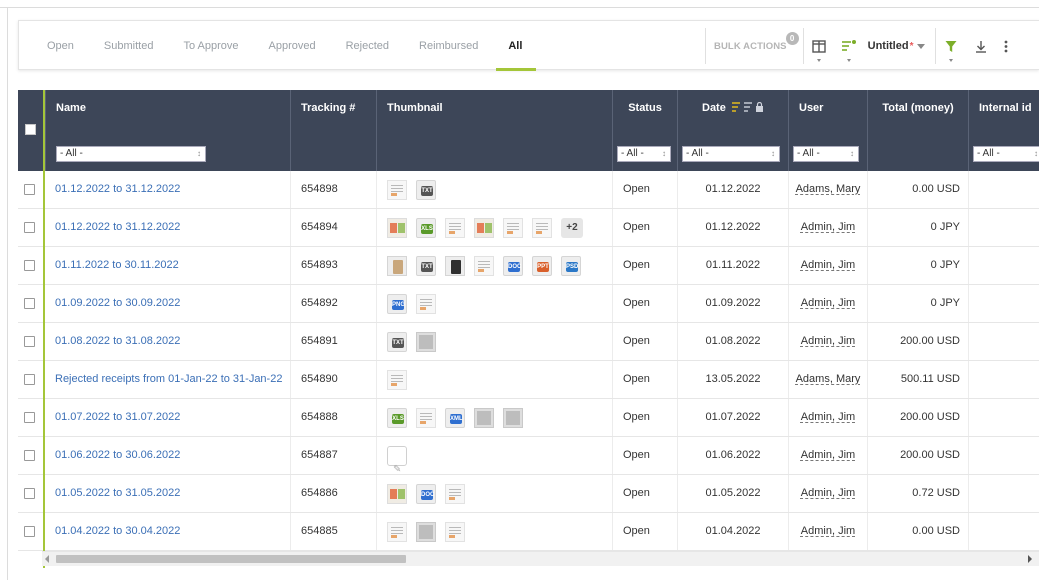 The height and width of the screenshot is (580, 1039). What do you see at coordinates (455, 418) in the screenshot?
I see `file-xml-icon: XML` at bounding box center [455, 418].